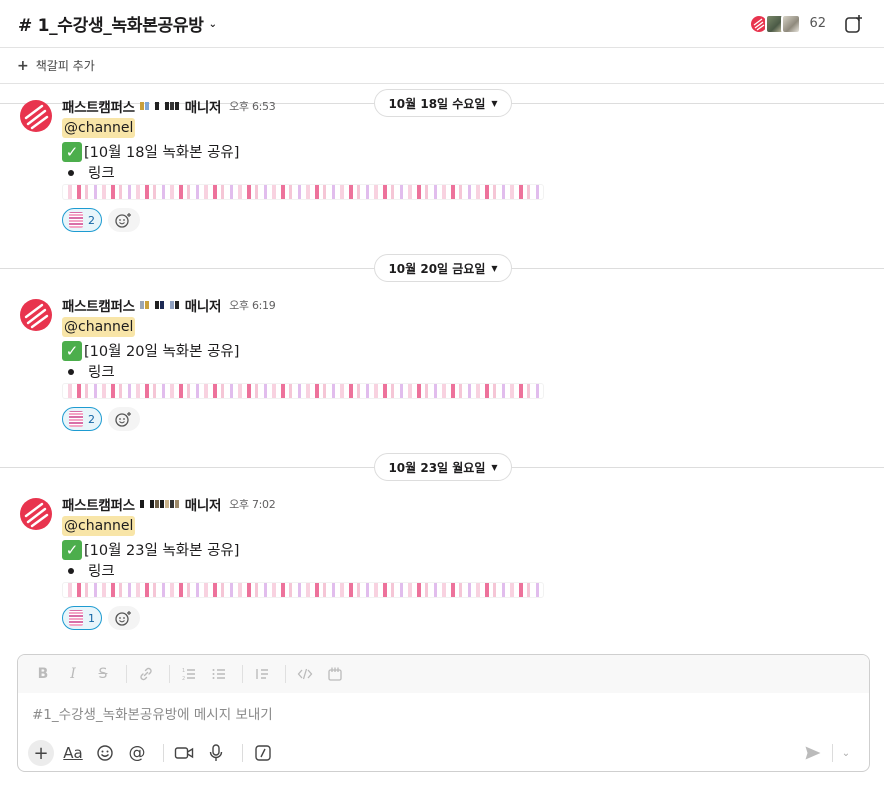 The height and width of the screenshot is (790, 884). I want to click on date-jump-button: 10월 20일 금요일 ▼, so click(443, 268).